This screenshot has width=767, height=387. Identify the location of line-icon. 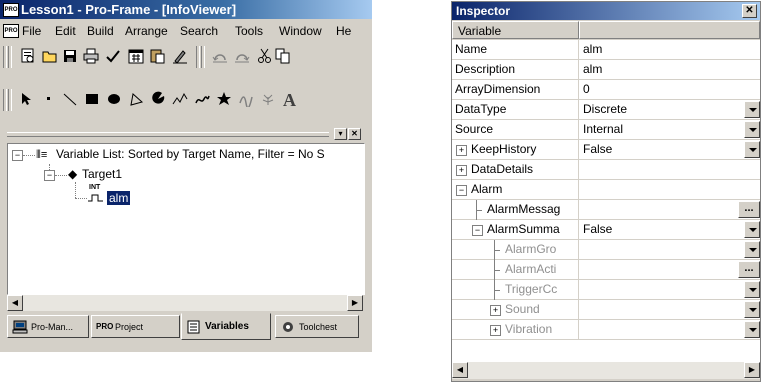
(70, 99).